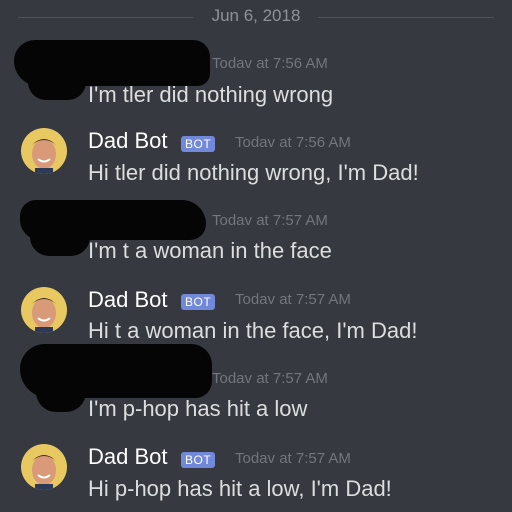 The image size is (512, 512). I want to click on date-divider: Jun 6, 2018, so click(256, 18).